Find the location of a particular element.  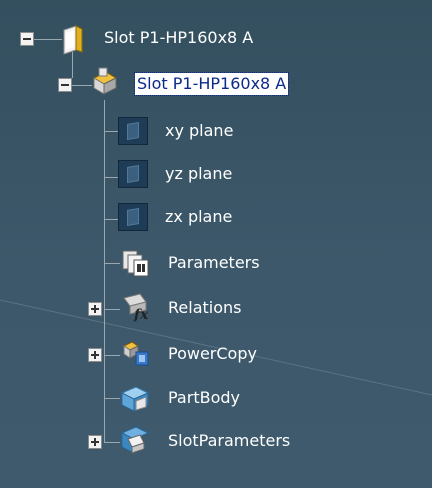

tree-node-parameters: Parameters is located at coordinates (228, 262).